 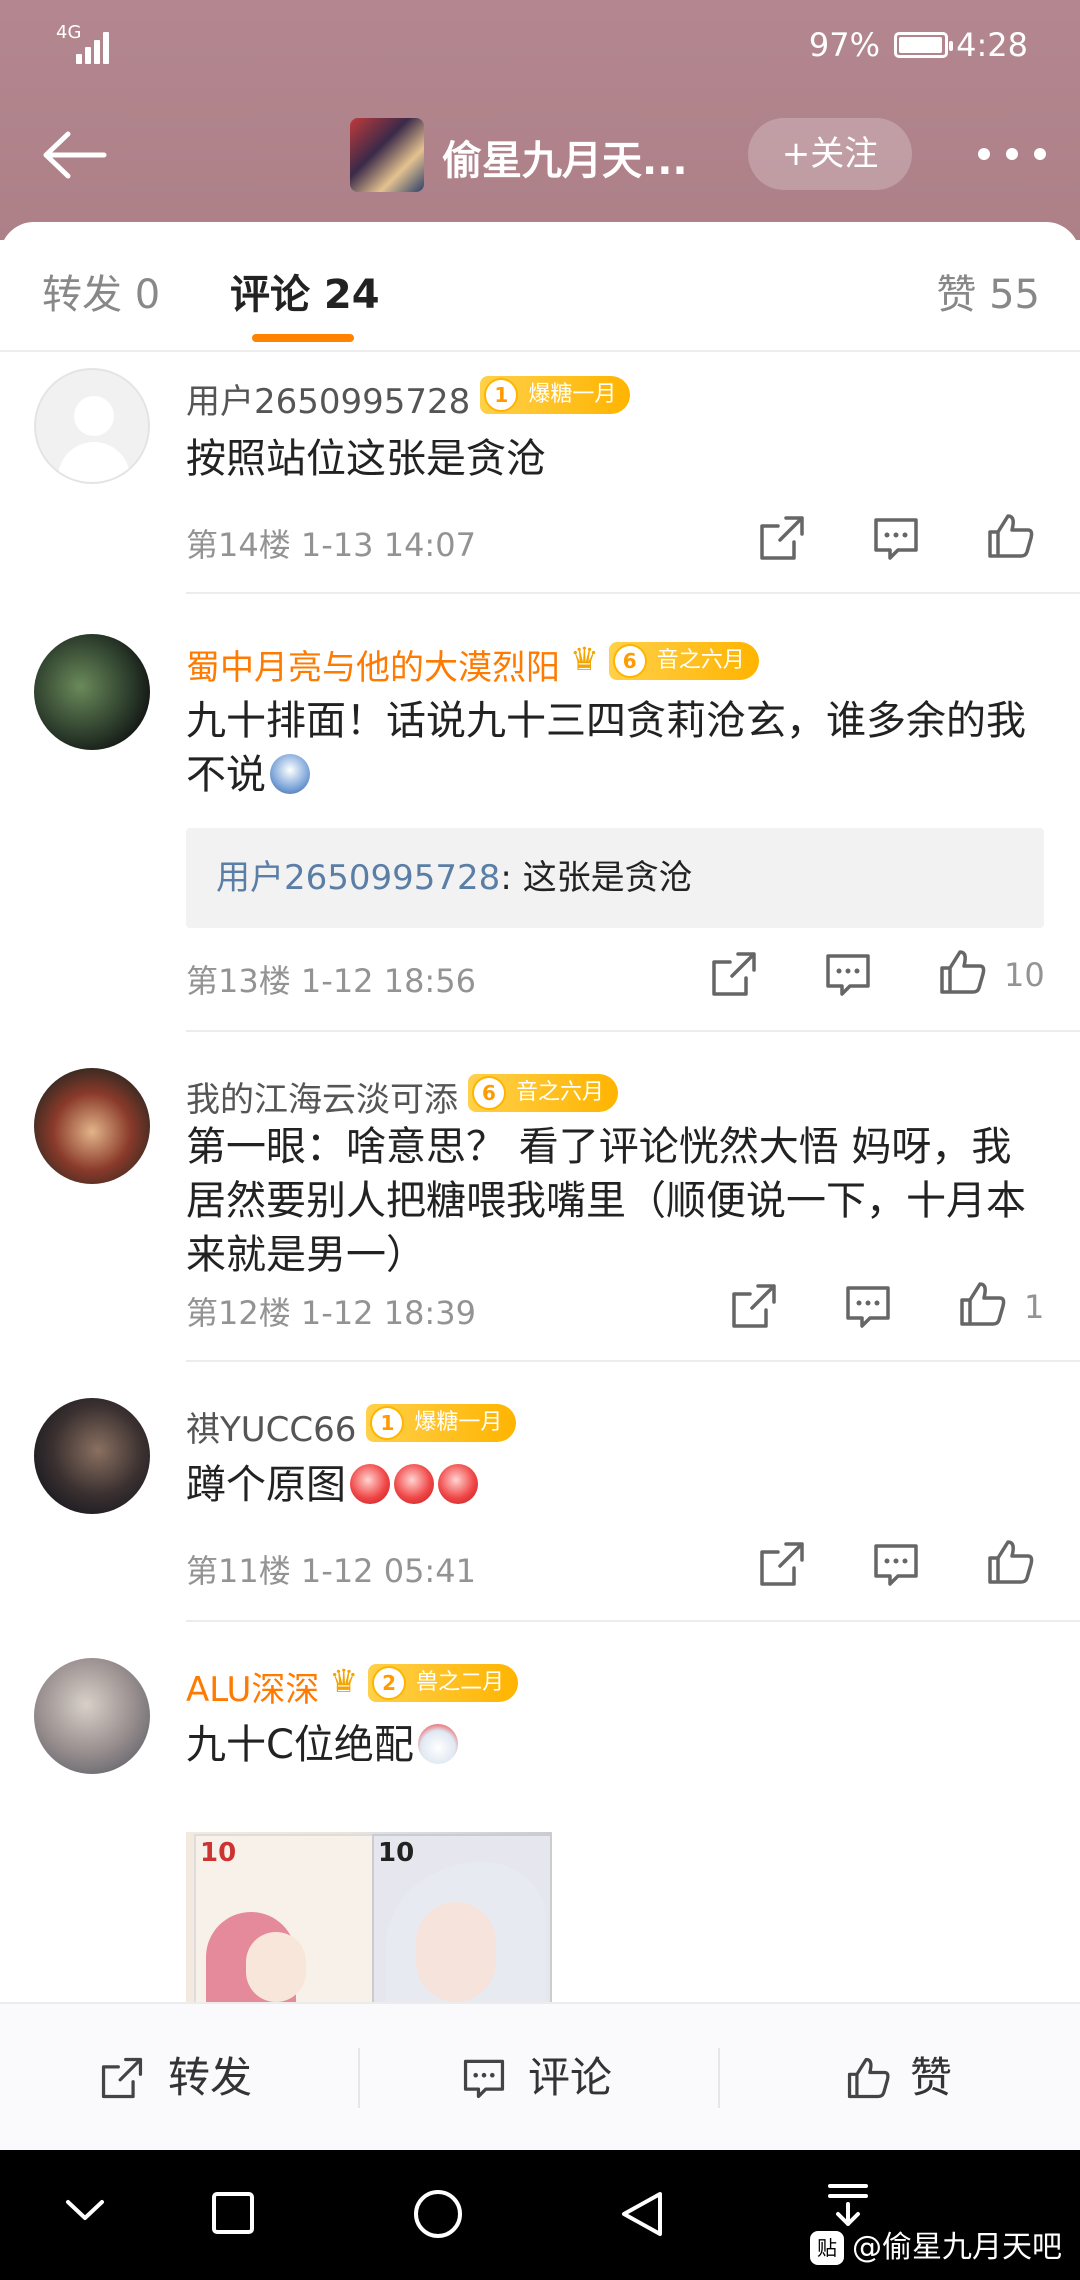 I want to click on top-area: 4G 97% 4:28 偷星九月天... +关注, so click(x=540, y=120).